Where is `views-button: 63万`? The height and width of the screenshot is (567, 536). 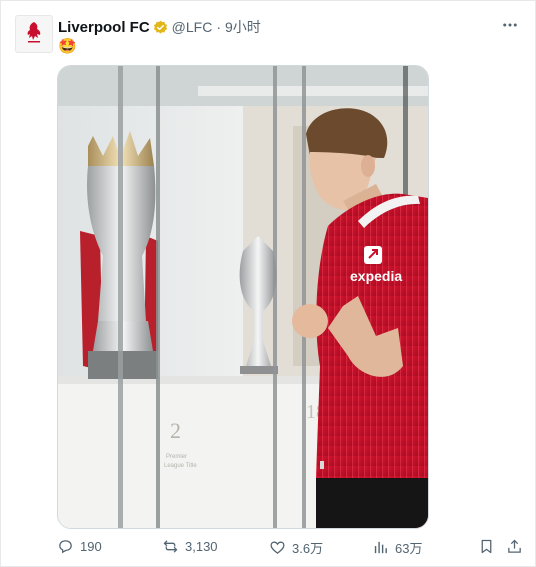
views-button: 63万 is located at coordinates (397, 547).